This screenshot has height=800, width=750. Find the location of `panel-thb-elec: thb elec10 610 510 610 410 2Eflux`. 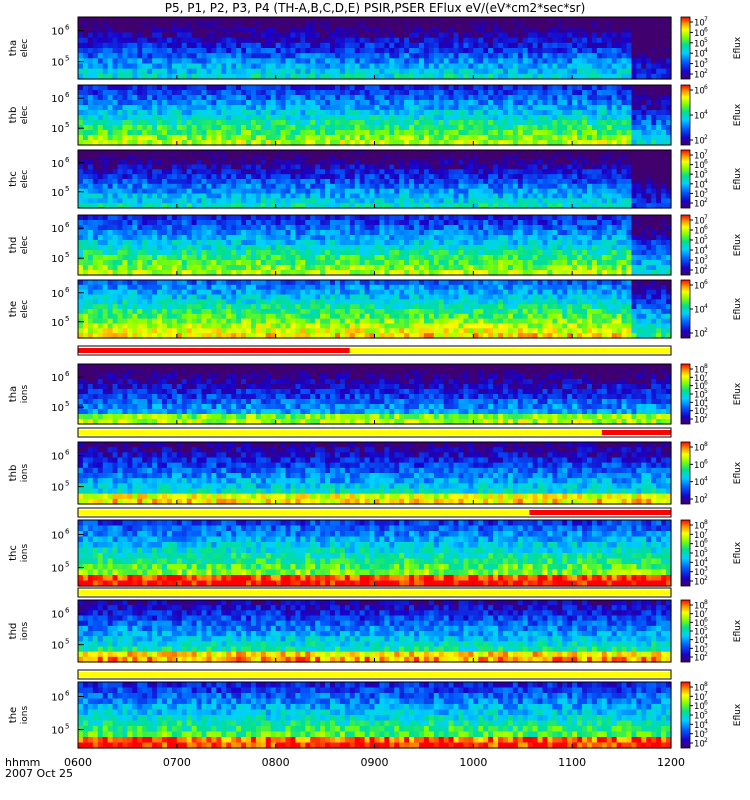

panel-thb-elec: thb elec10 610 510 610 410 2Eflux is located at coordinates (375, 115).